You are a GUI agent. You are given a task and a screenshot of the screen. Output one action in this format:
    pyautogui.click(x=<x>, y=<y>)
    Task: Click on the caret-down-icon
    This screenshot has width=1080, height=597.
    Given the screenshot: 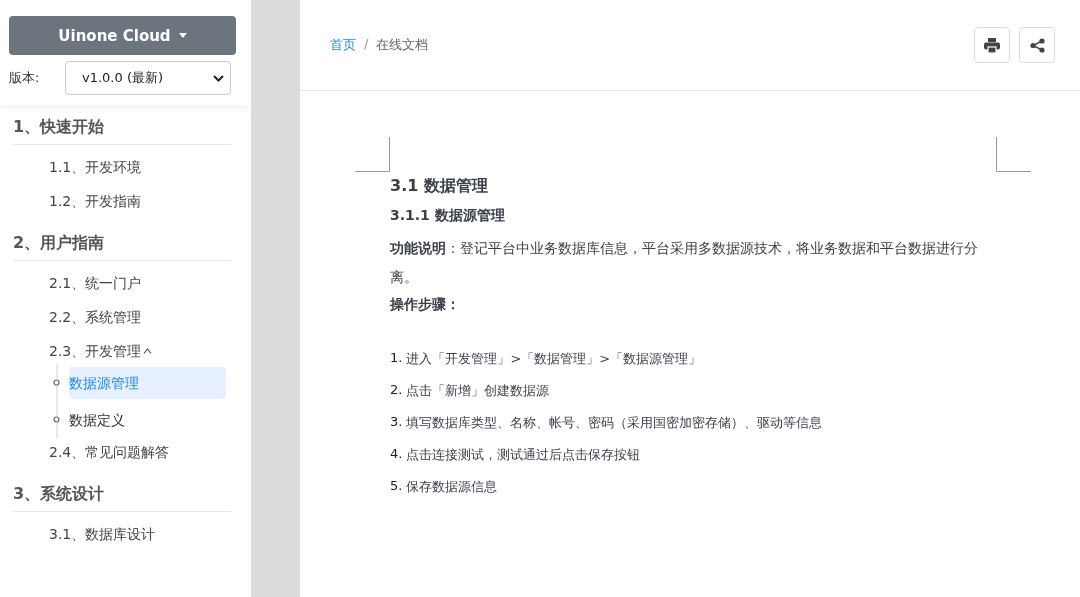 What is the action you would take?
    pyautogui.click(x=182, y=35)
    